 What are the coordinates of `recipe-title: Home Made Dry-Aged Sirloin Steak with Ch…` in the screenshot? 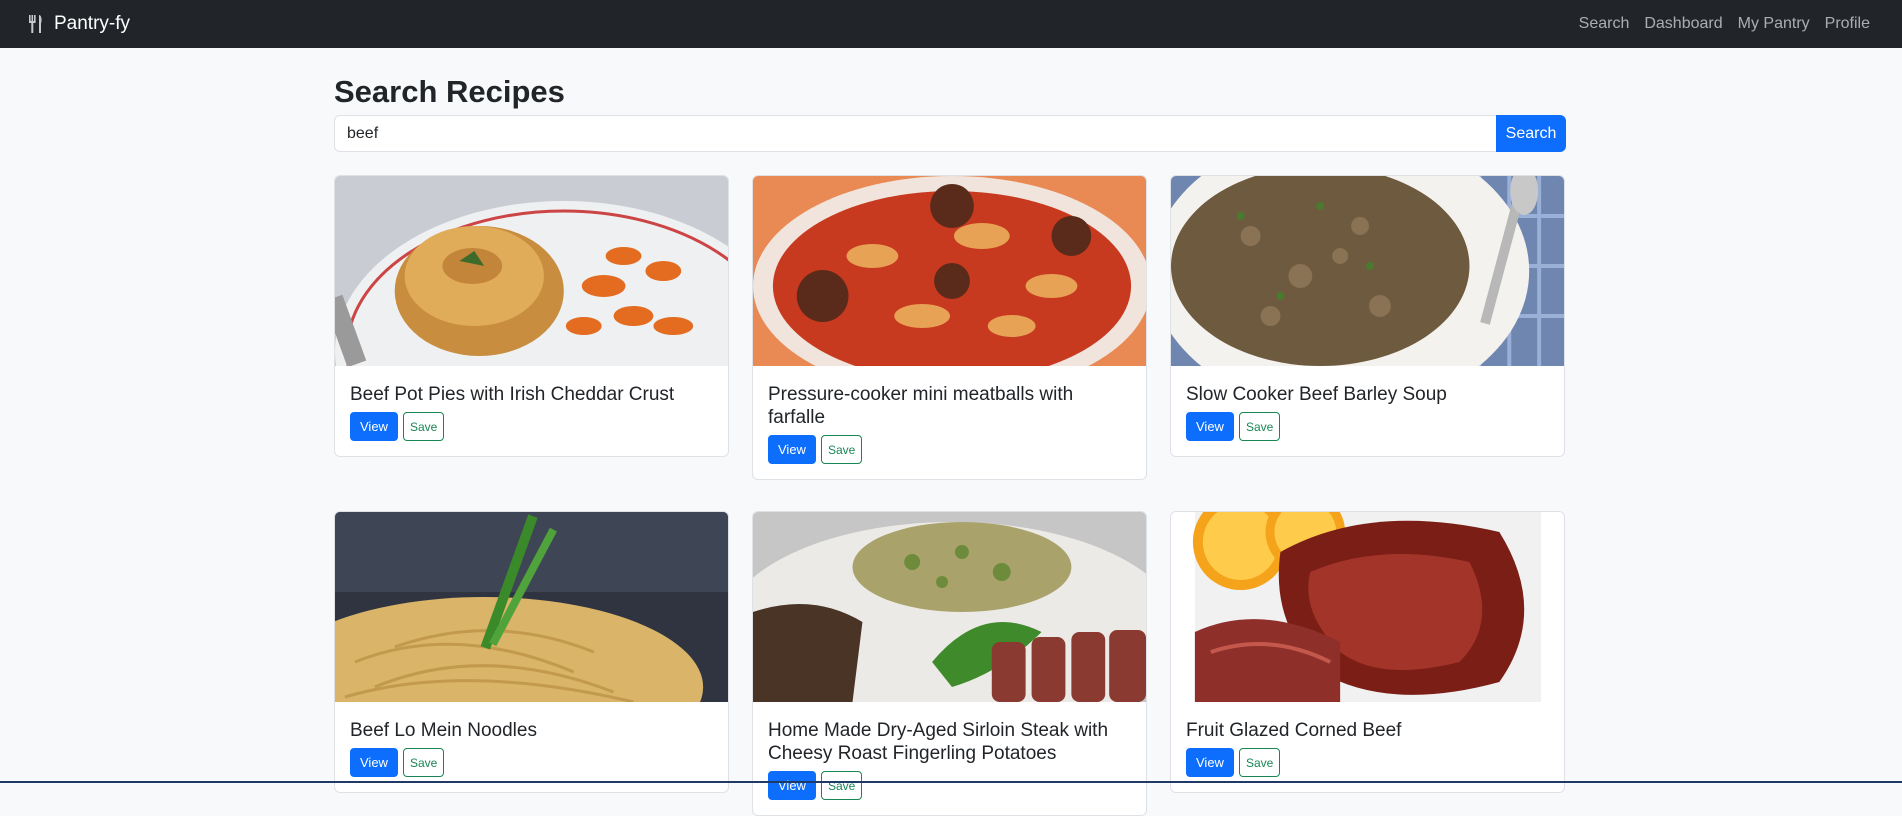 It's located at (938, 742).